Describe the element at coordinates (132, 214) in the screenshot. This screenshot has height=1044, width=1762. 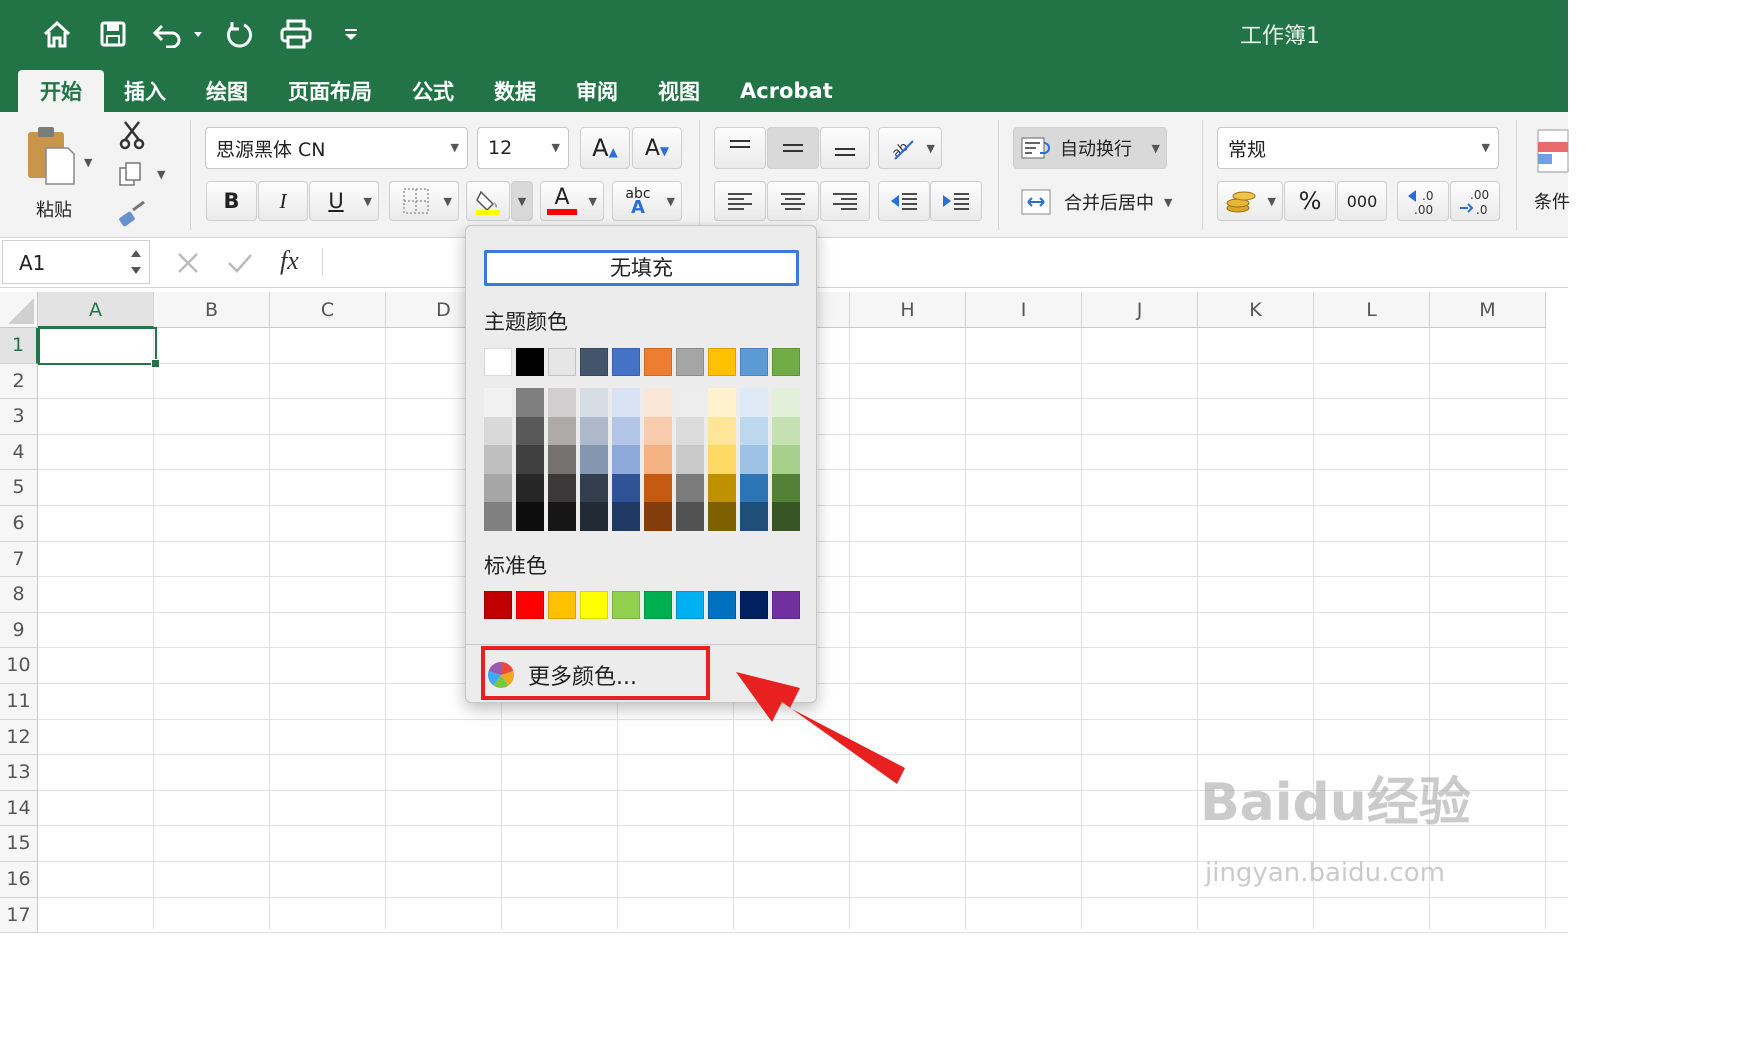
I see `format-painter-icon` at that location.